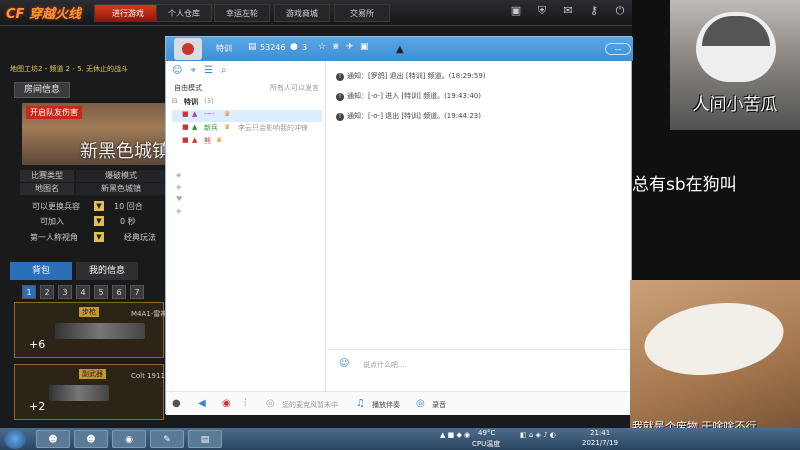 The height and width of the screenshot is (450, 800). Describe the element at coordinates (618, 49) in the screenshot. I see `minimize-button: —` at that location.